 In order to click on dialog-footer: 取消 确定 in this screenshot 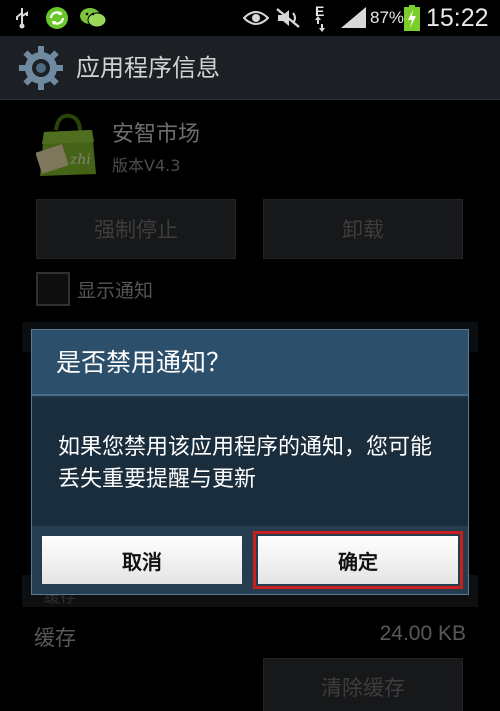, I will do `click(250, 560)`.